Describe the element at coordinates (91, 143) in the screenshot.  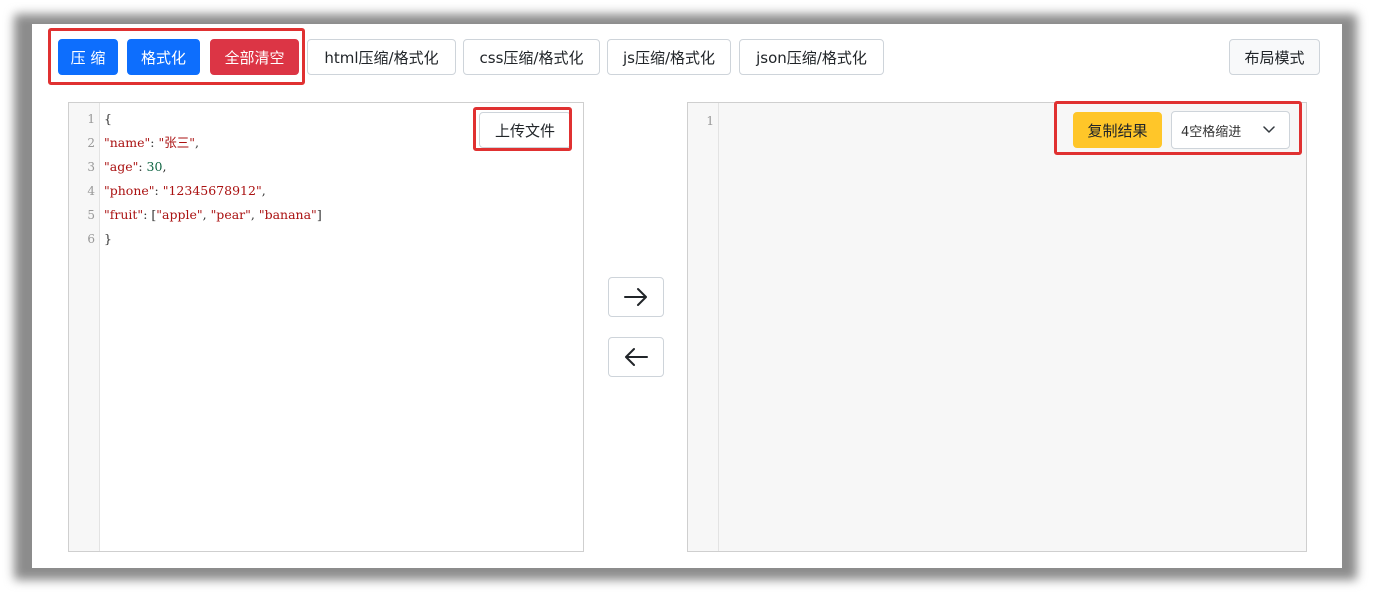
I see `line-number: 2` at that location.